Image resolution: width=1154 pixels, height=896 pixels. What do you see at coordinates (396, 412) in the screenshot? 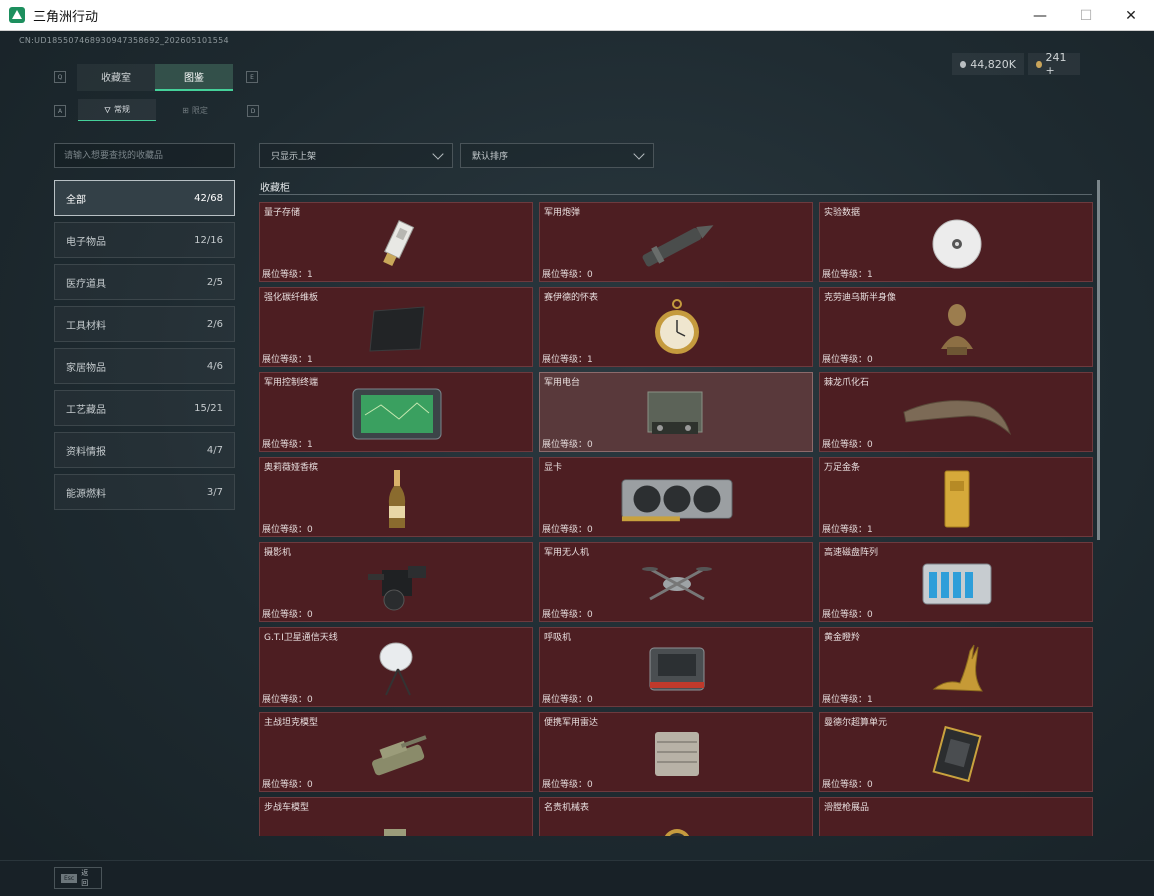
I see `collectible-card: 军用控制终端 展位等级：1` at bounding box center [396, 412].